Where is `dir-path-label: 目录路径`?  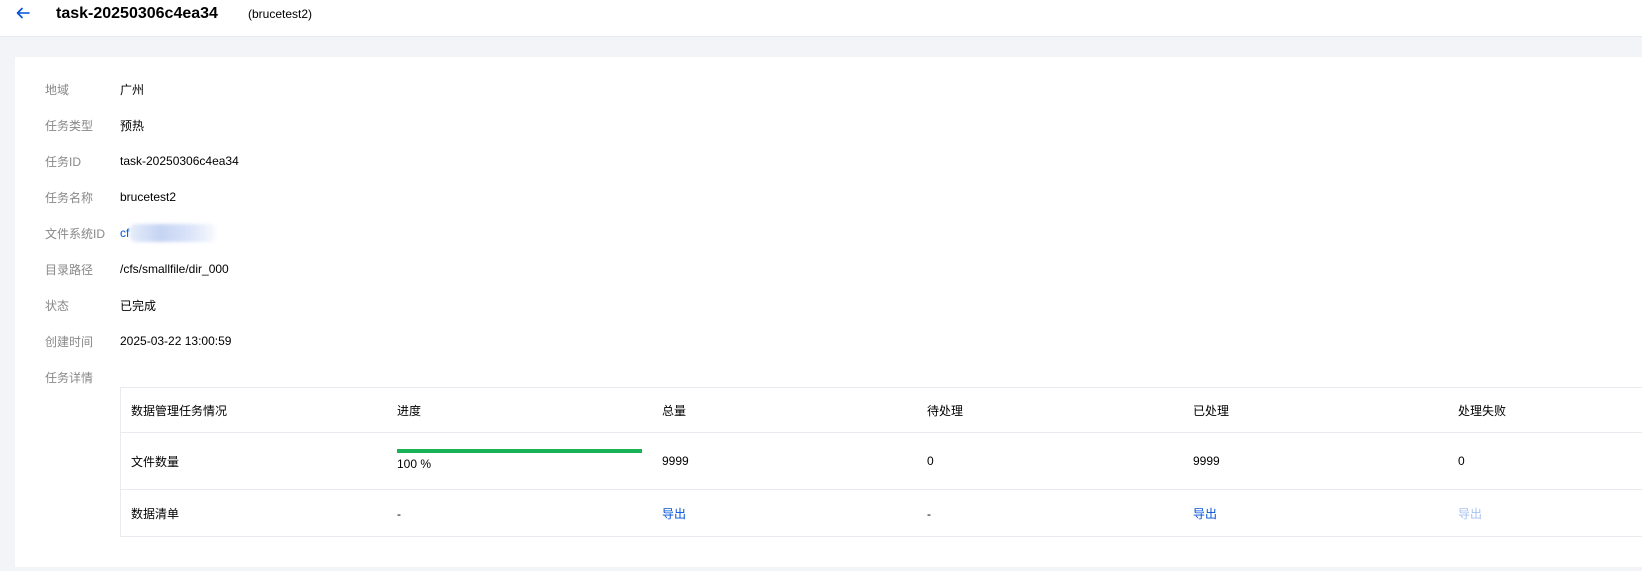
dir-path-label: 目录路径 is located at coordinates (69, 269).